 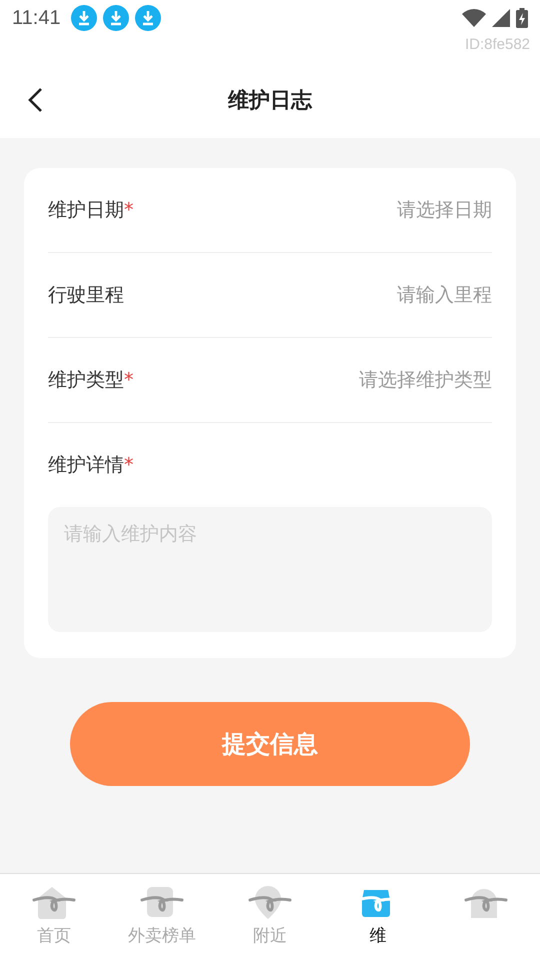 What do you see at coordinates (35, 100) in the screenshot?
I see `back-icon` at bounding box center [35, 100].